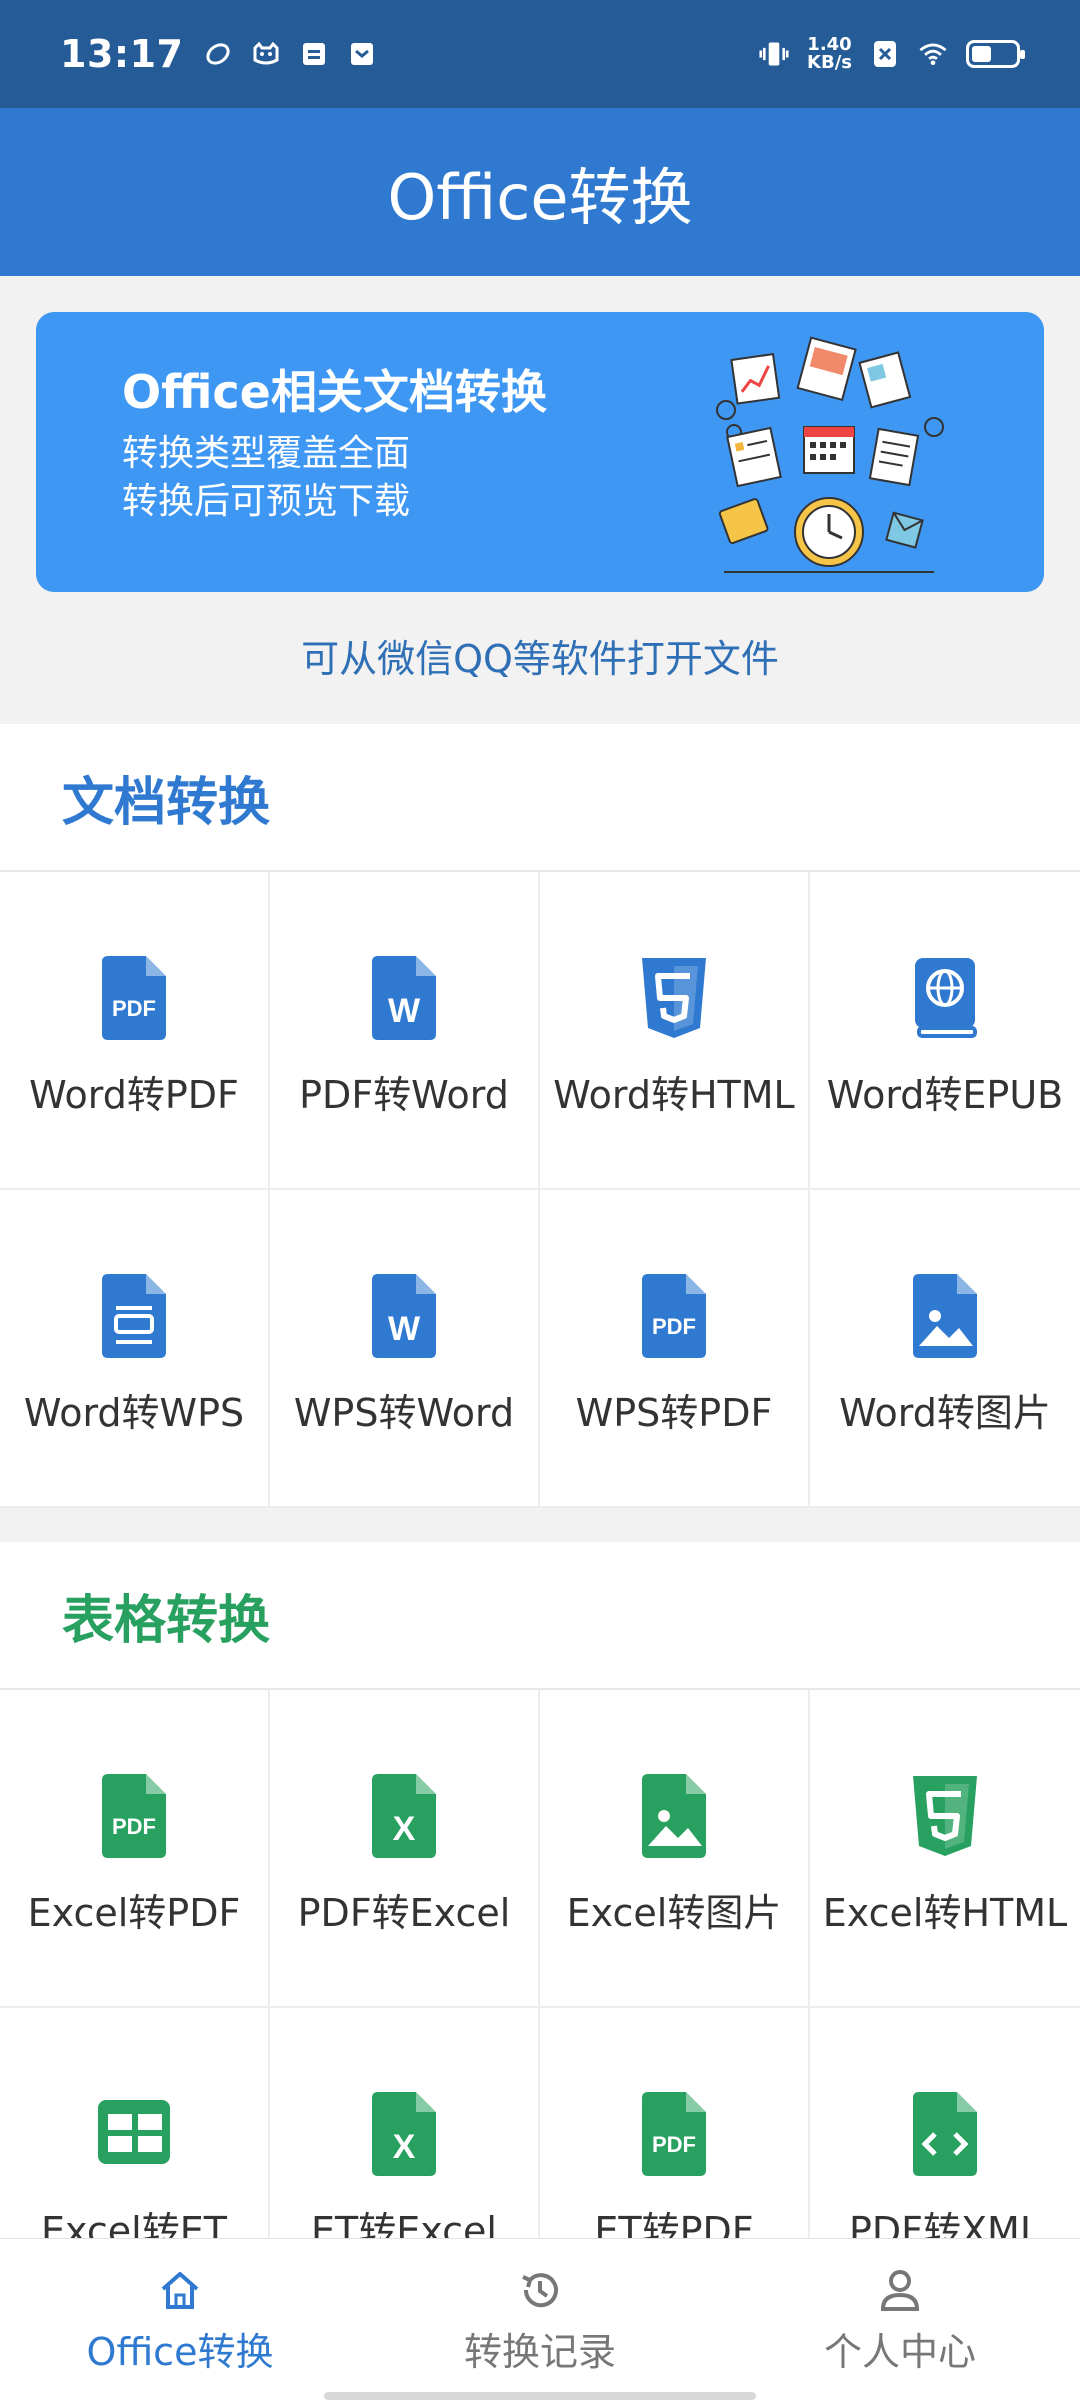 The width and height of the screenshot is (1080, 2408). What do you see at coordinates (540, 452) in the screenshot?
I see `promo-banner: Office相关文档转换 转换类型覆盖全面 转换后可预览下载` at bounding box center [540, 452].